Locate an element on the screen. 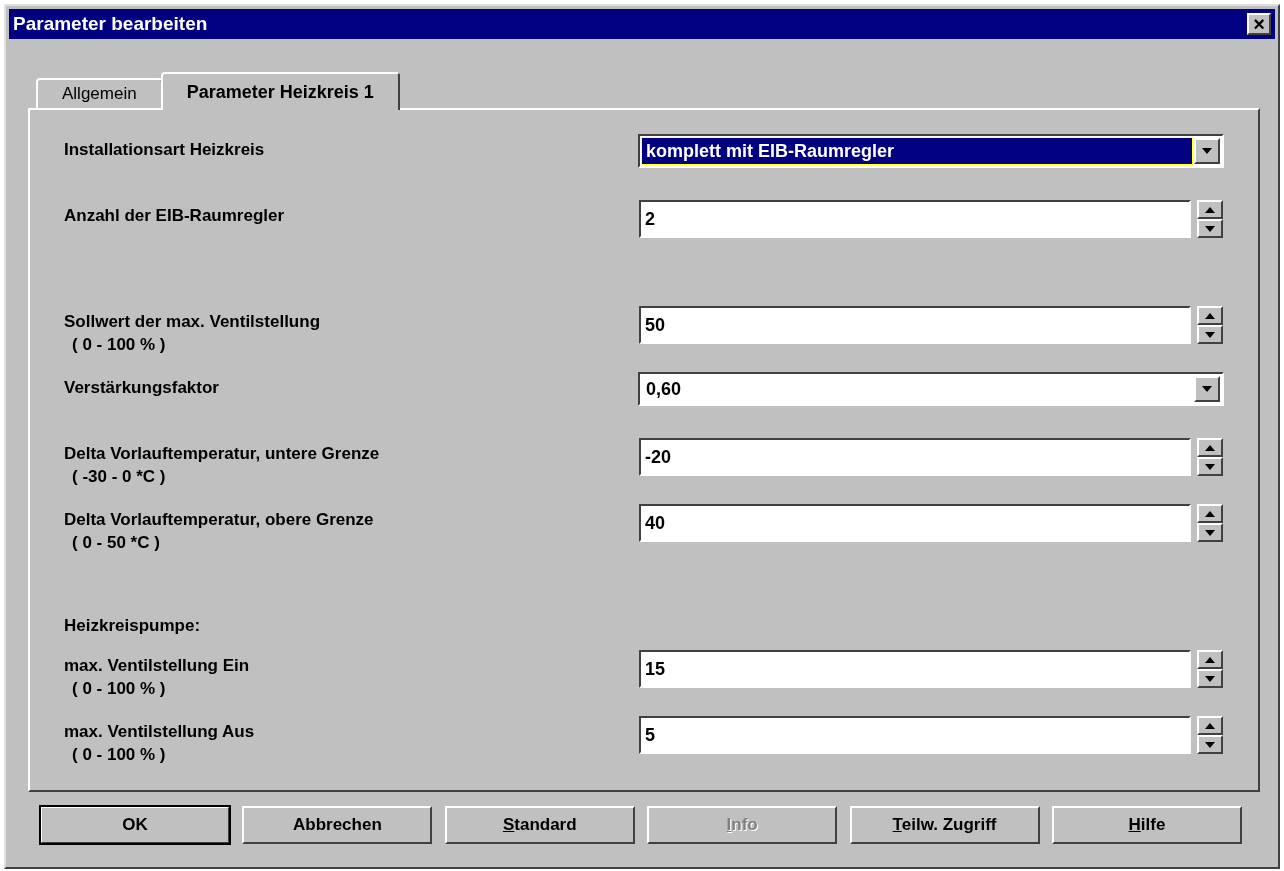 Image resolution: width=1284 pixels, height=871 pixels. number-field: 15 is located at coordinates (915, 669).